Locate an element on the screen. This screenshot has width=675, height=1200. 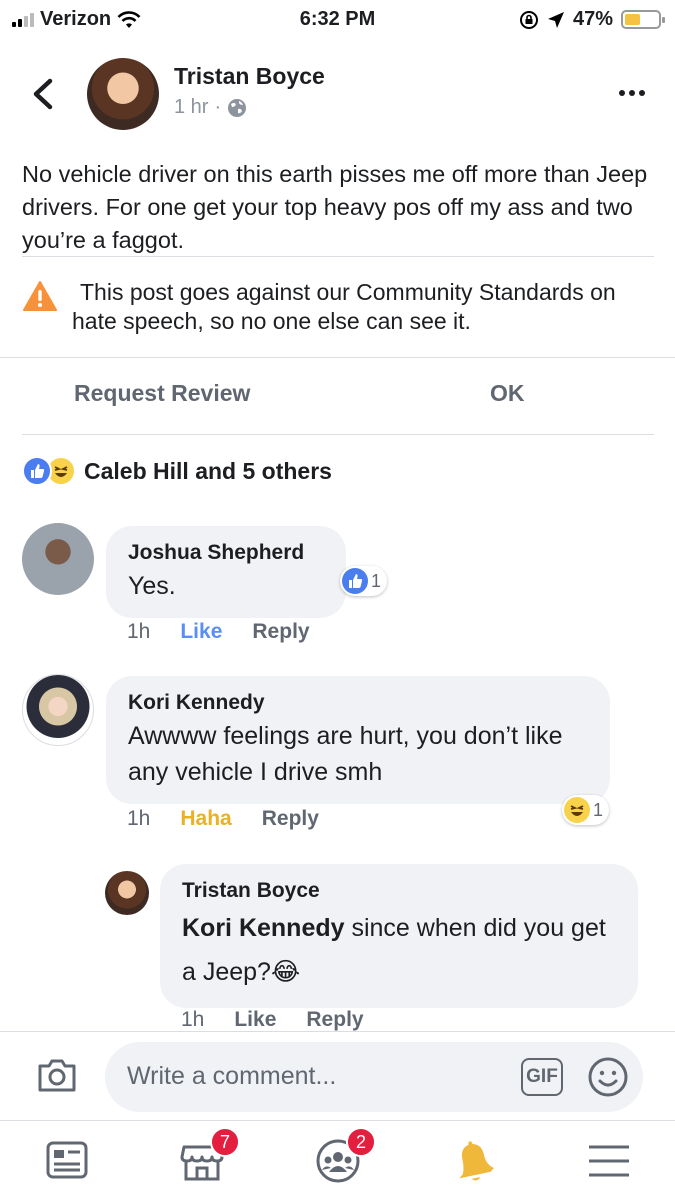
warning-icon is located at coordinates (40, 296).